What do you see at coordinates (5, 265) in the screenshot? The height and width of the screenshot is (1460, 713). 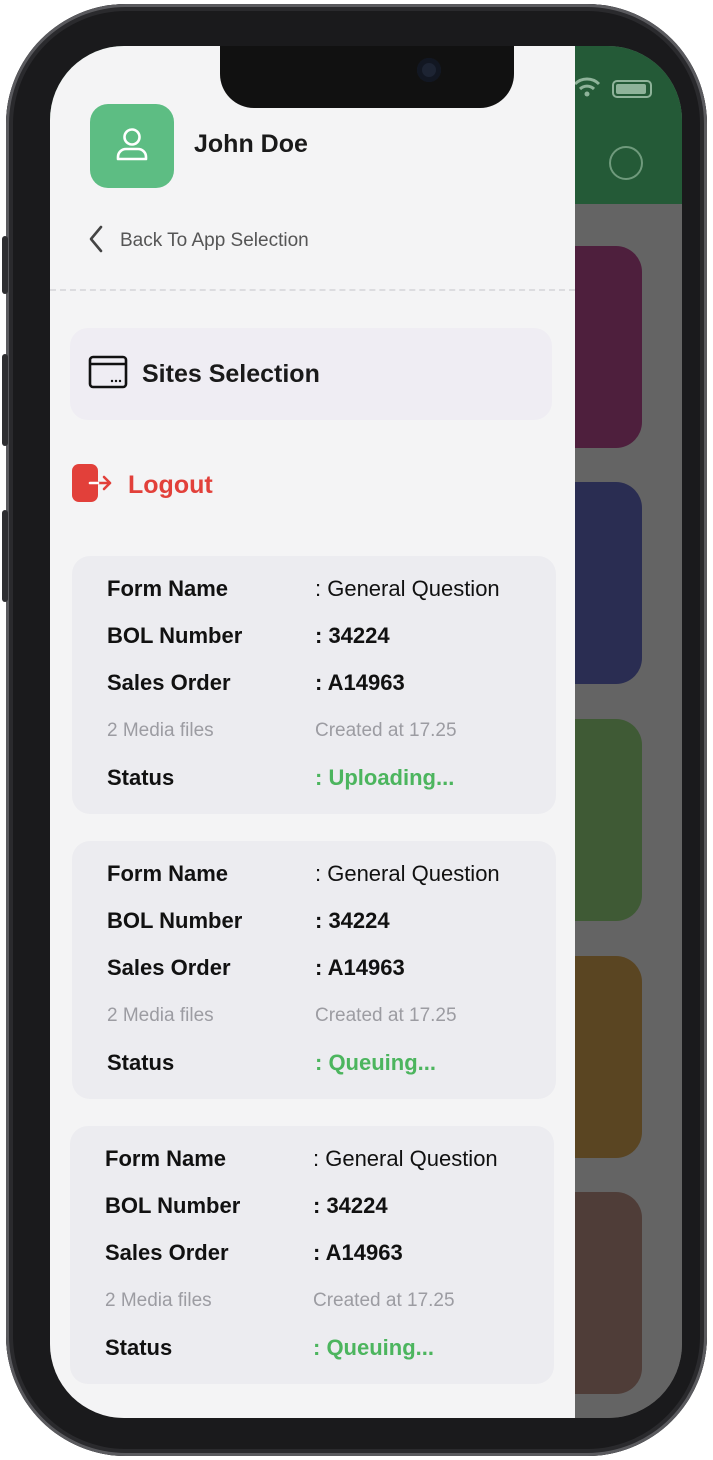 I see `mute-switch` at bounding box center [5, 265].